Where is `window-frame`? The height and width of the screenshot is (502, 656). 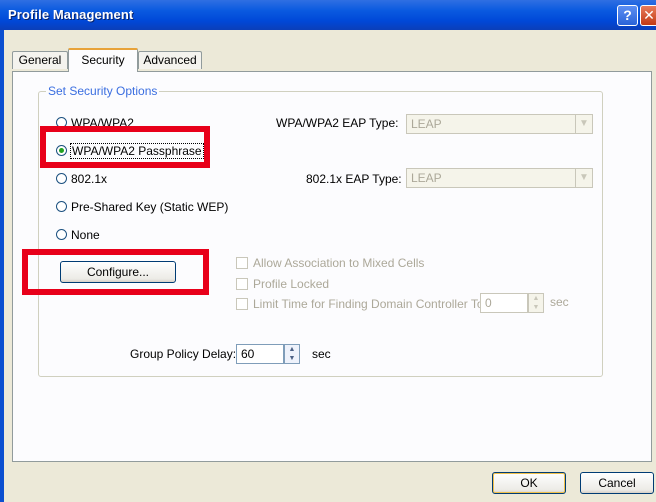 window-frame is located at coordinates (2, 266).